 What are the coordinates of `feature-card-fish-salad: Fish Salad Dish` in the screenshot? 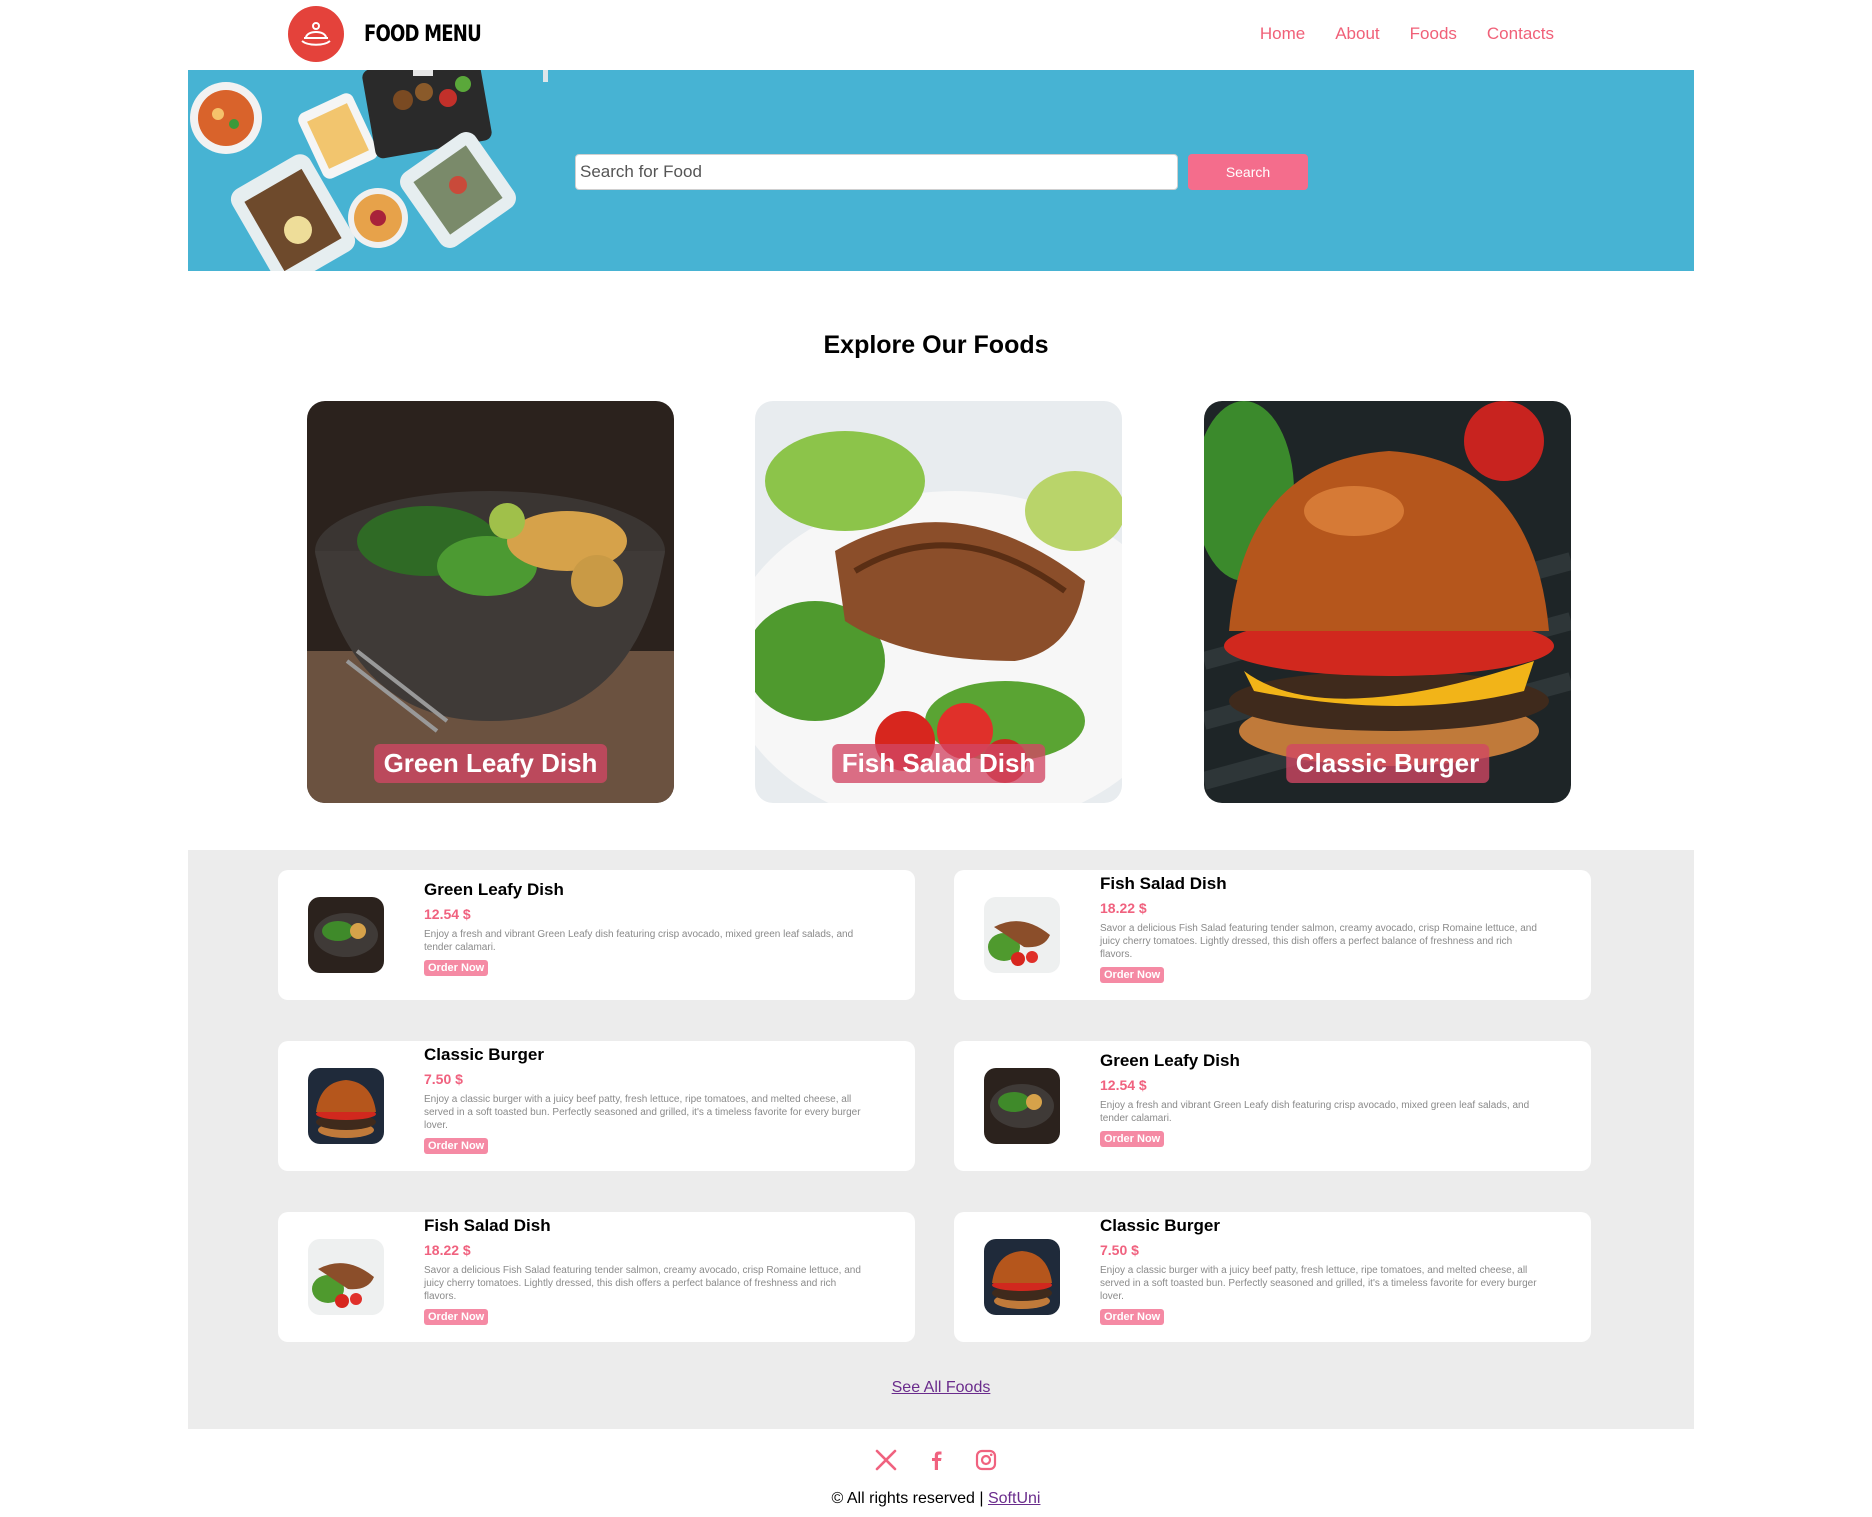 It's located at (938, 602).